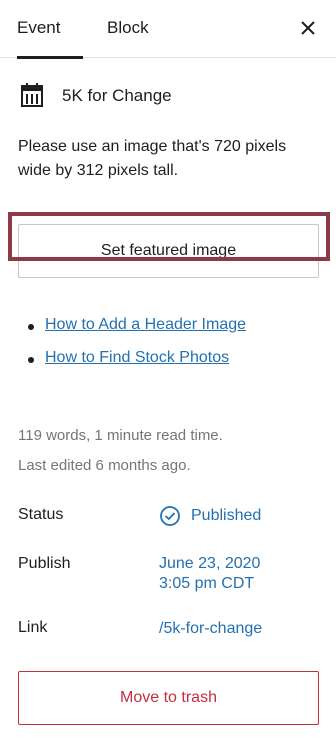  I want to click on tab-event: Event, so click(50, 29).